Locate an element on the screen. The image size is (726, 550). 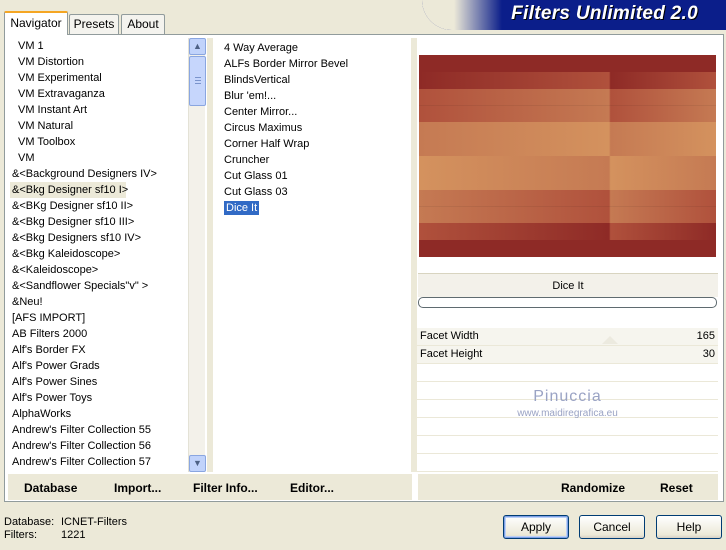
filter-item: Circus Maximus is located at coordinates (315, 128).